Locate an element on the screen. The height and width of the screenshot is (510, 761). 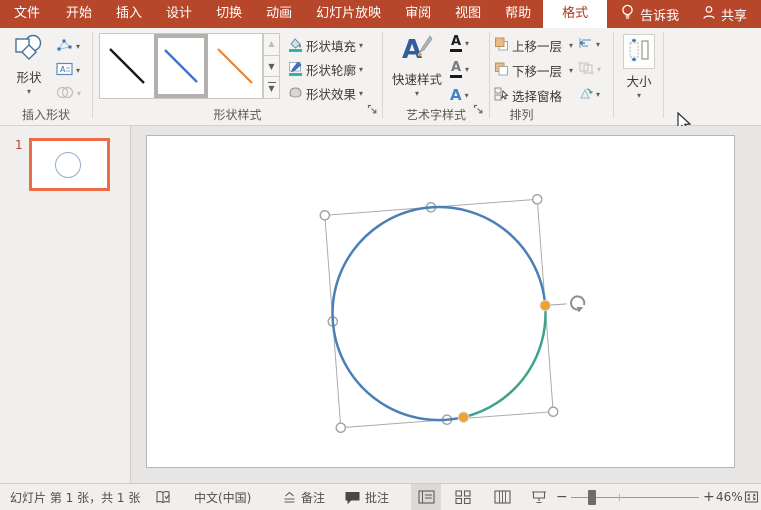
tab-review: 审阅 is located at coordinates (418, 14).